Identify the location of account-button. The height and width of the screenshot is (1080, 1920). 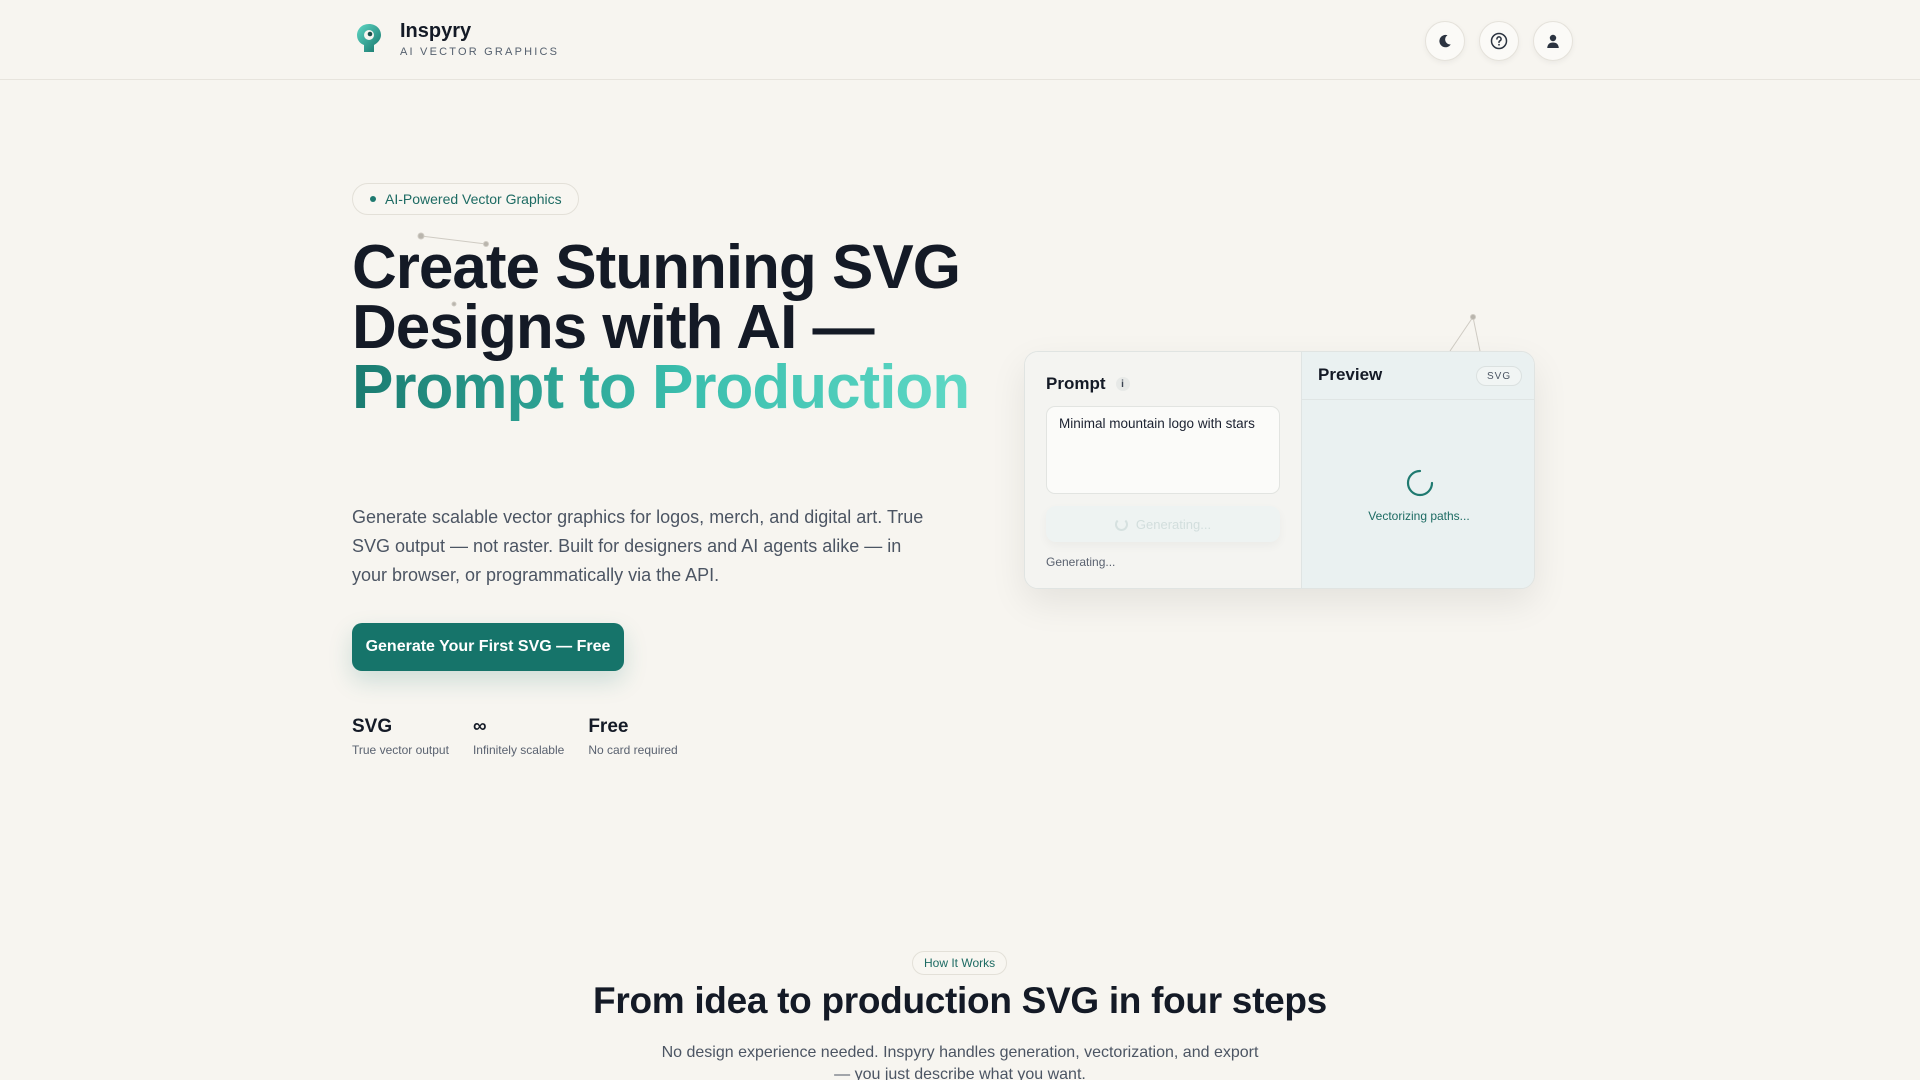
(1553, 41).